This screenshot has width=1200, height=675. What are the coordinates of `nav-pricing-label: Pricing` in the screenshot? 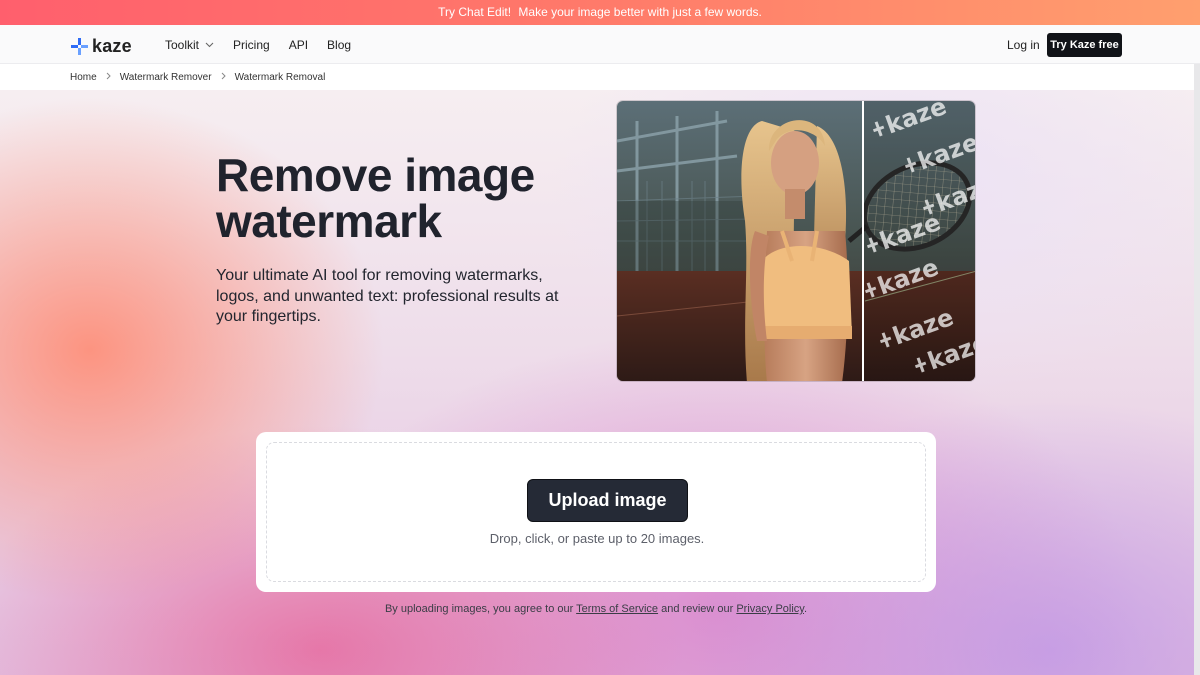 It's located at (251, 44).